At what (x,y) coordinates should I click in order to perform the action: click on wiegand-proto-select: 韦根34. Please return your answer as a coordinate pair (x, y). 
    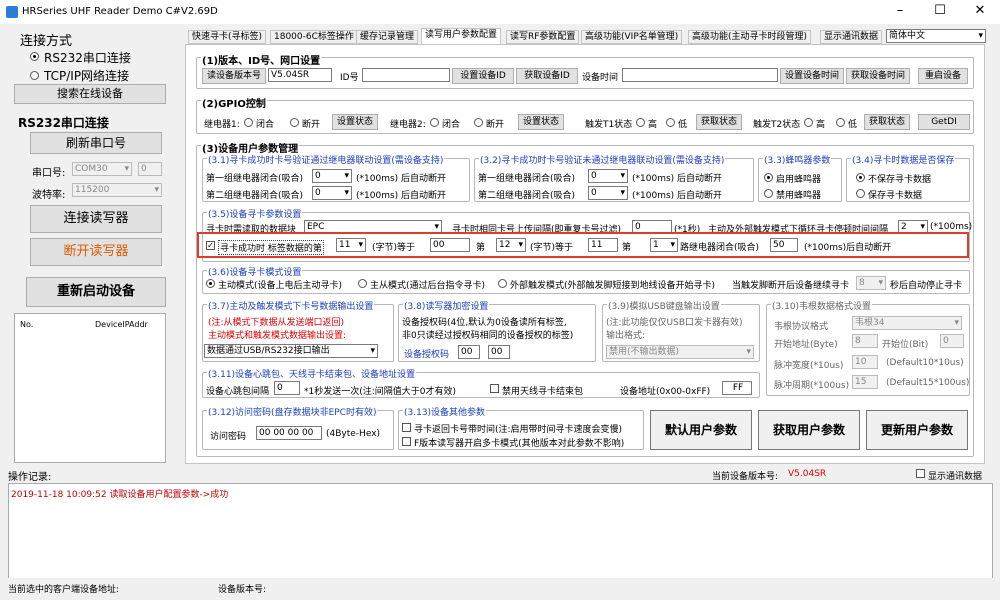
    Looking at the image, I should click on (907, 323).